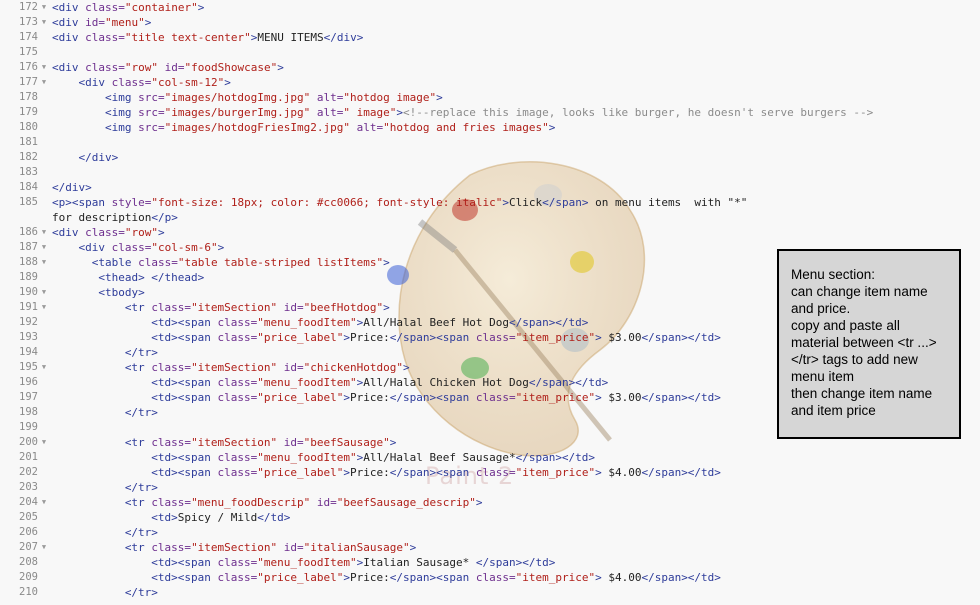  What do you see at coordinates (668, 202) in the screenshot?
I see `code-token: on menu items with "*"` at bounding box center [668, 202].